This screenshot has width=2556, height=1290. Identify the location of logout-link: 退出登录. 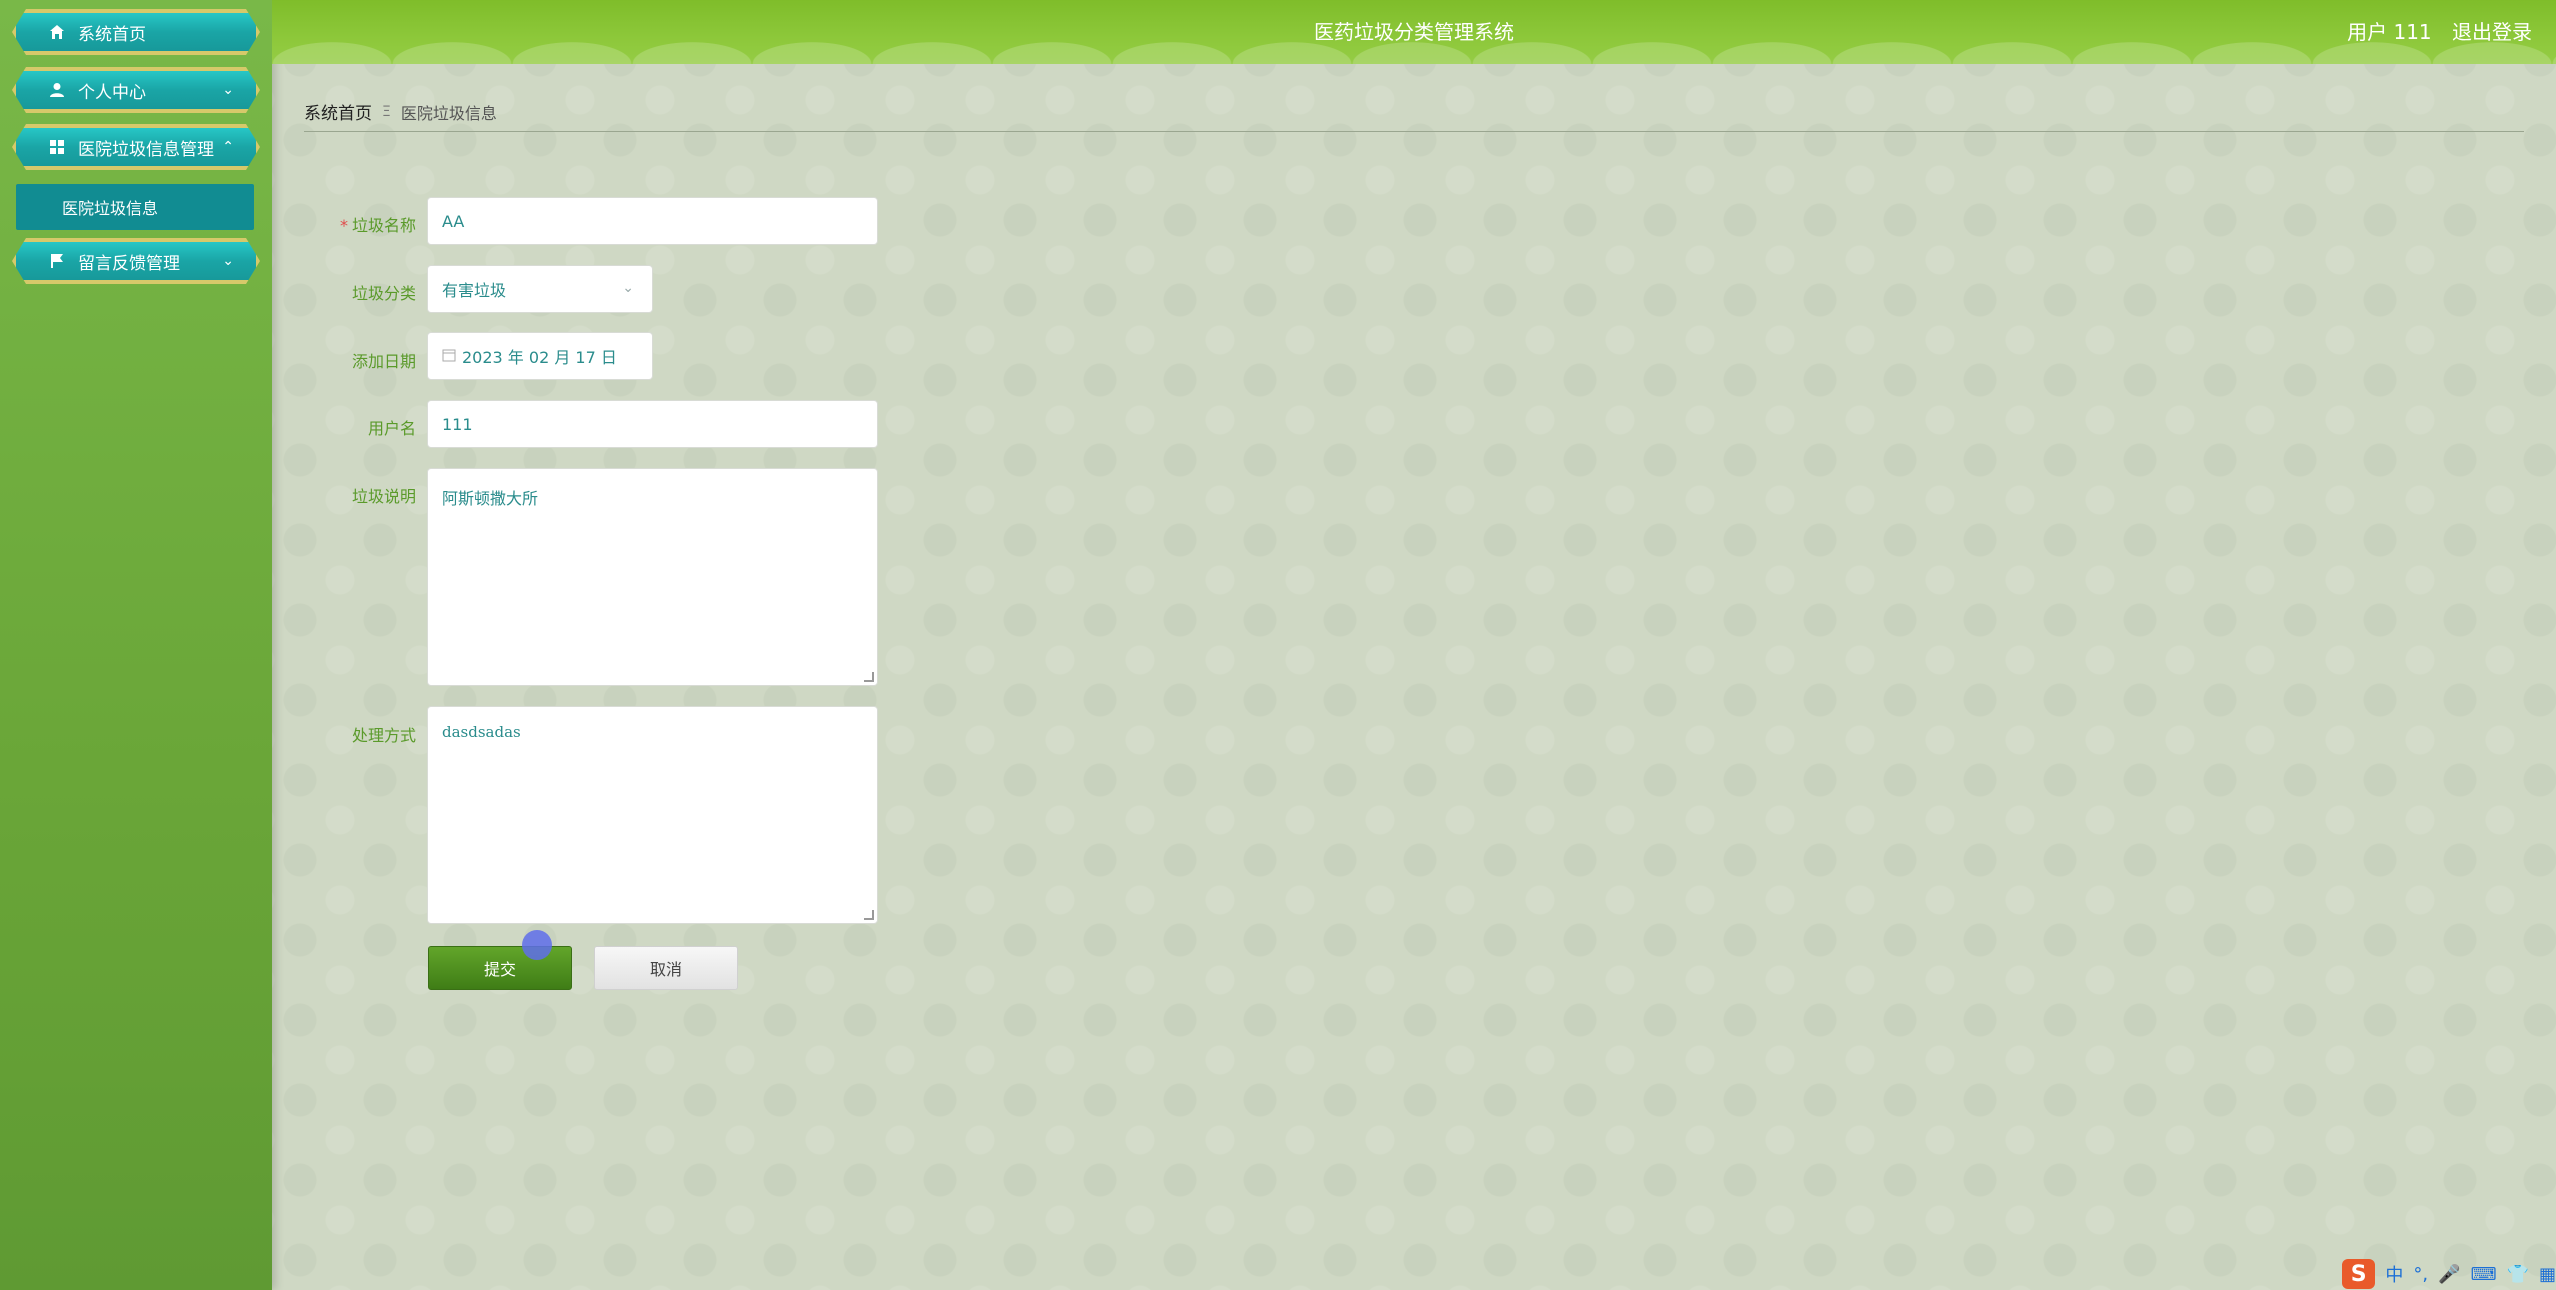
(2492, 32).